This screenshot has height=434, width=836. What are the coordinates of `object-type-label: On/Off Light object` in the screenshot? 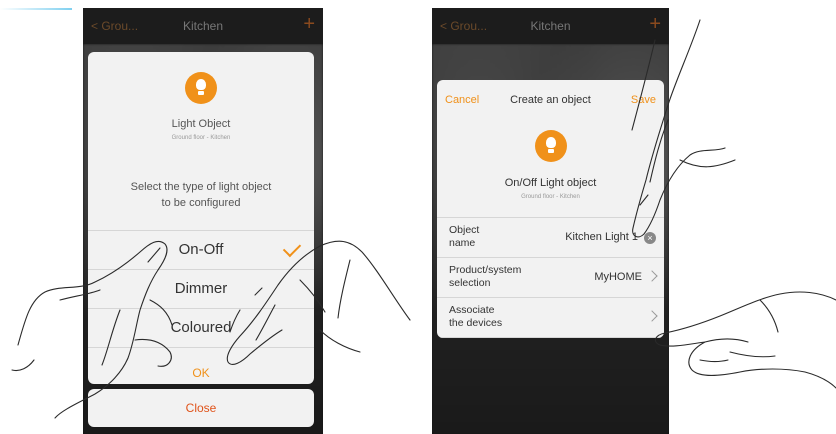 It's located at (550, 183).